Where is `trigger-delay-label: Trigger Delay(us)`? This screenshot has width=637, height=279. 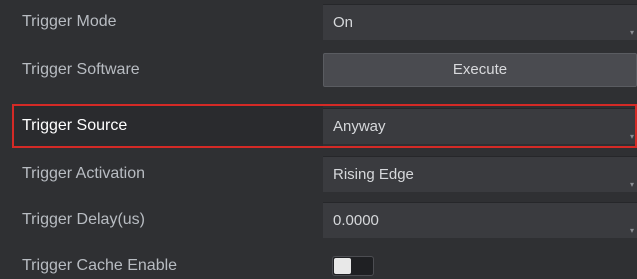 trigger-delay-label: Trigger Delay(us) is located at coordinates (83, 219).